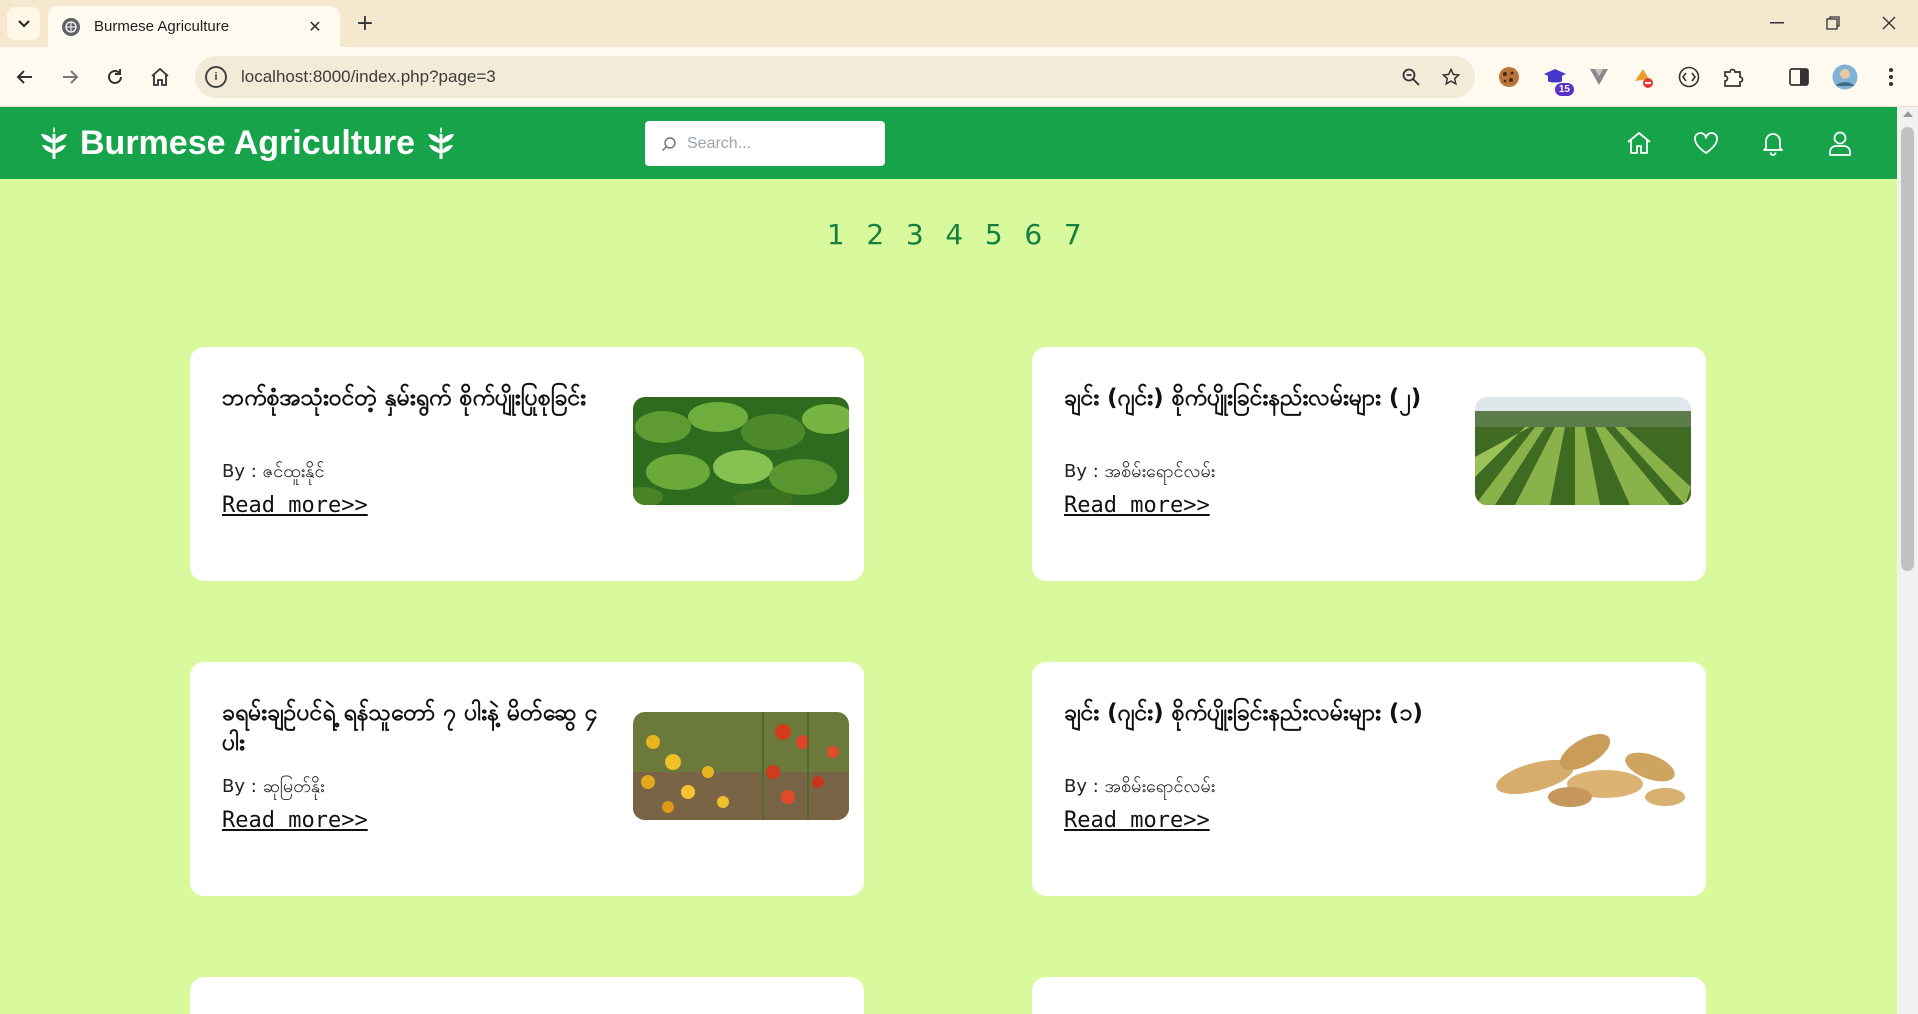 This screenshot has height=1014, width=1918. I want to click on chevron-down-icon, so click(23, 23).